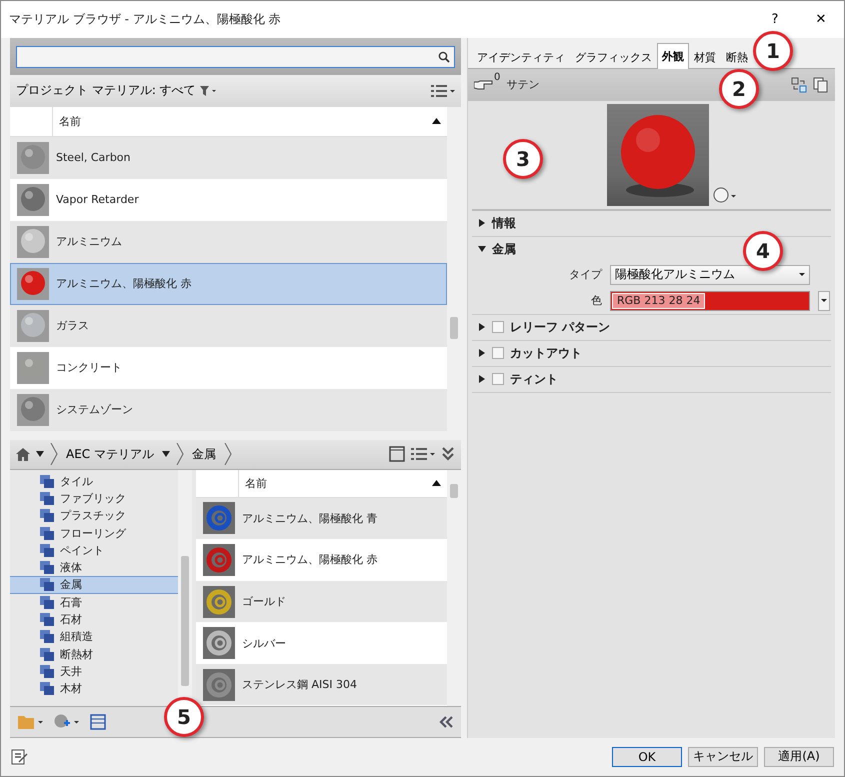 The image size is (845, 777). What do you see at coordinates (521, 57) in the screenshot?
I see `tab: アイデンティティ` at bounding box center [521, 57].